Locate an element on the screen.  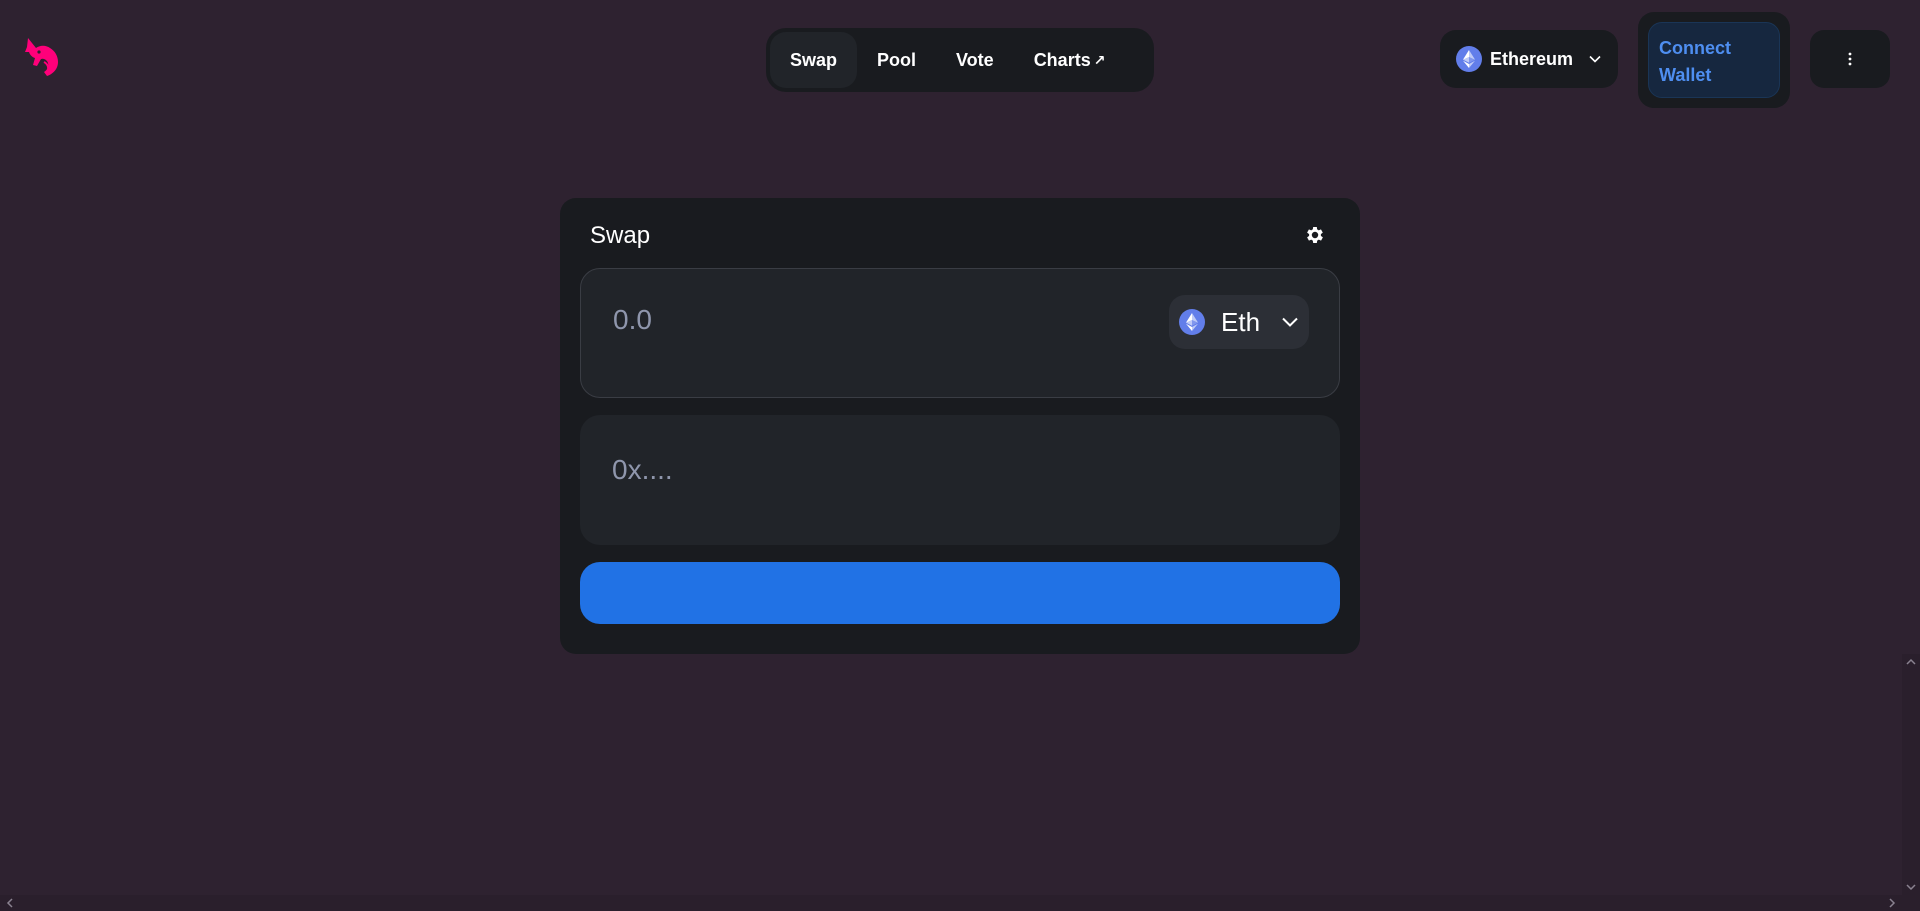
nav-charts: Charts ↗ is located at coordinates (1070, 60).